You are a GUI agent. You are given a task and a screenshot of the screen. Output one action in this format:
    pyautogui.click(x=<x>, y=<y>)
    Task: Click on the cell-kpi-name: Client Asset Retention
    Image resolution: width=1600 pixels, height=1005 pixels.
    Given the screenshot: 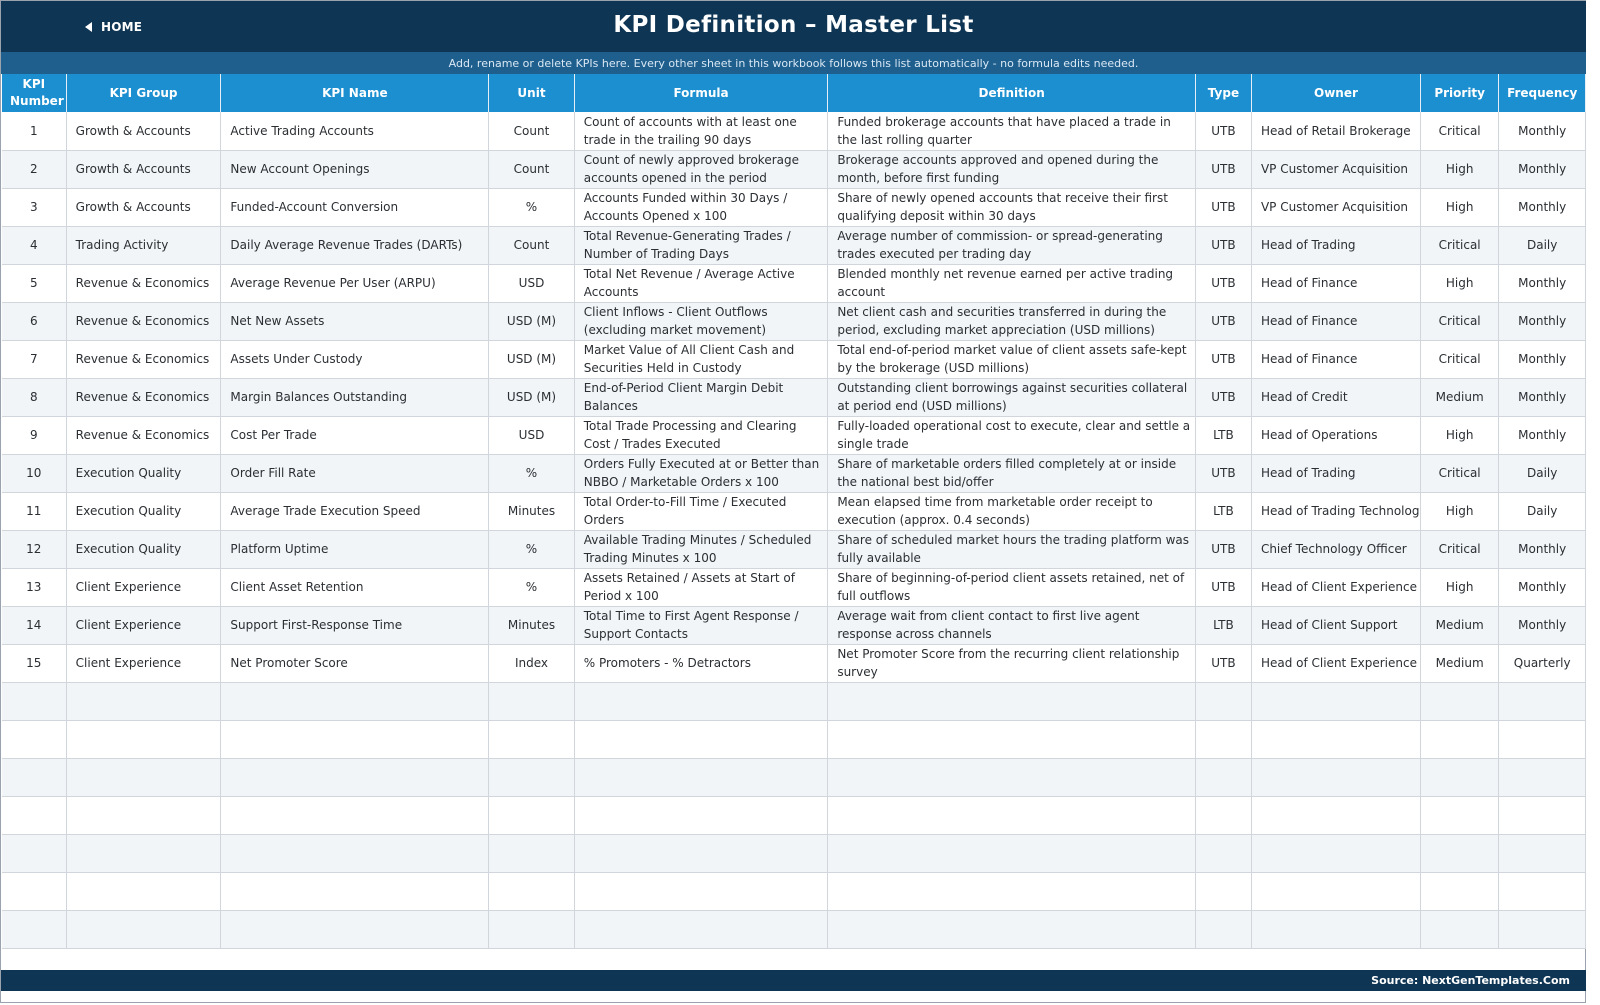 What is the action you would take?
    pyautogui.click(x=355, y=587)
    